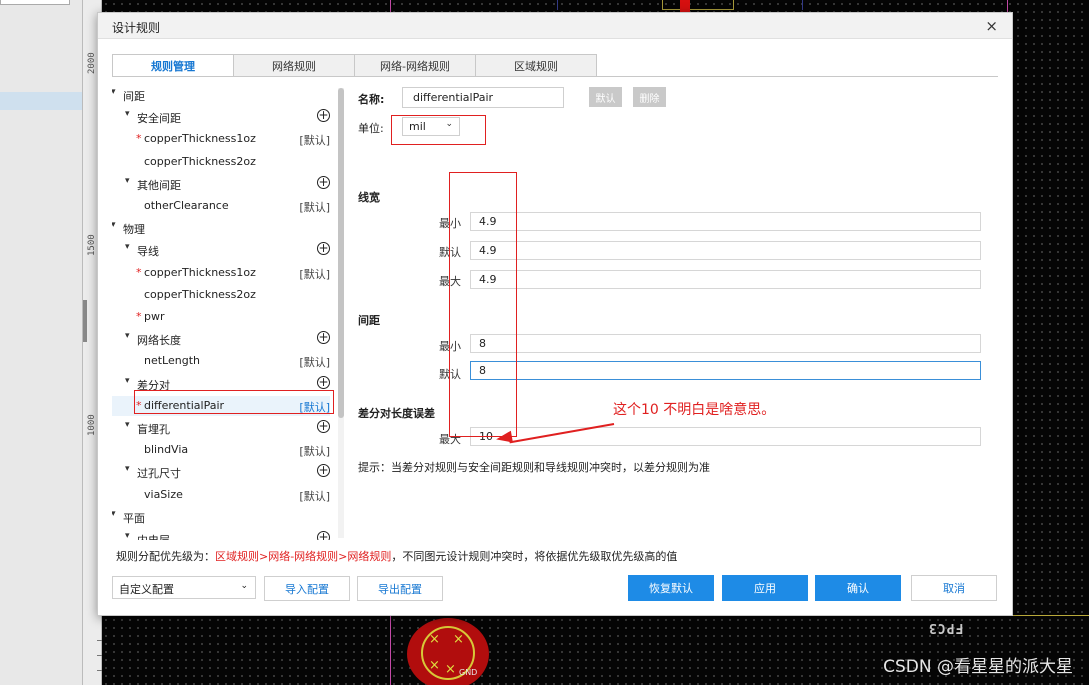  Describe the element at coordinates (221, 428) in the screenshot. I see `tree-item: ▾ 盲埋孔 +` at that location.